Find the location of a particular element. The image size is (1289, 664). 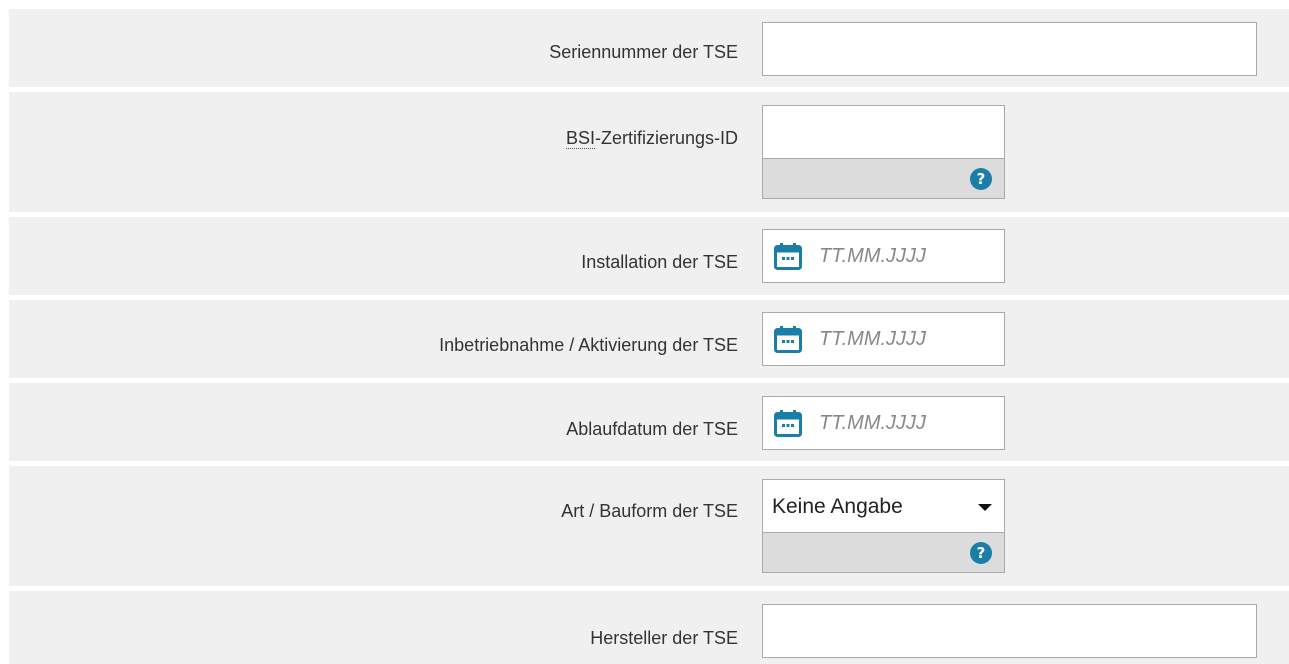

form-row-serial: Seriennummer der TSE is located at coordinates (649, 48).